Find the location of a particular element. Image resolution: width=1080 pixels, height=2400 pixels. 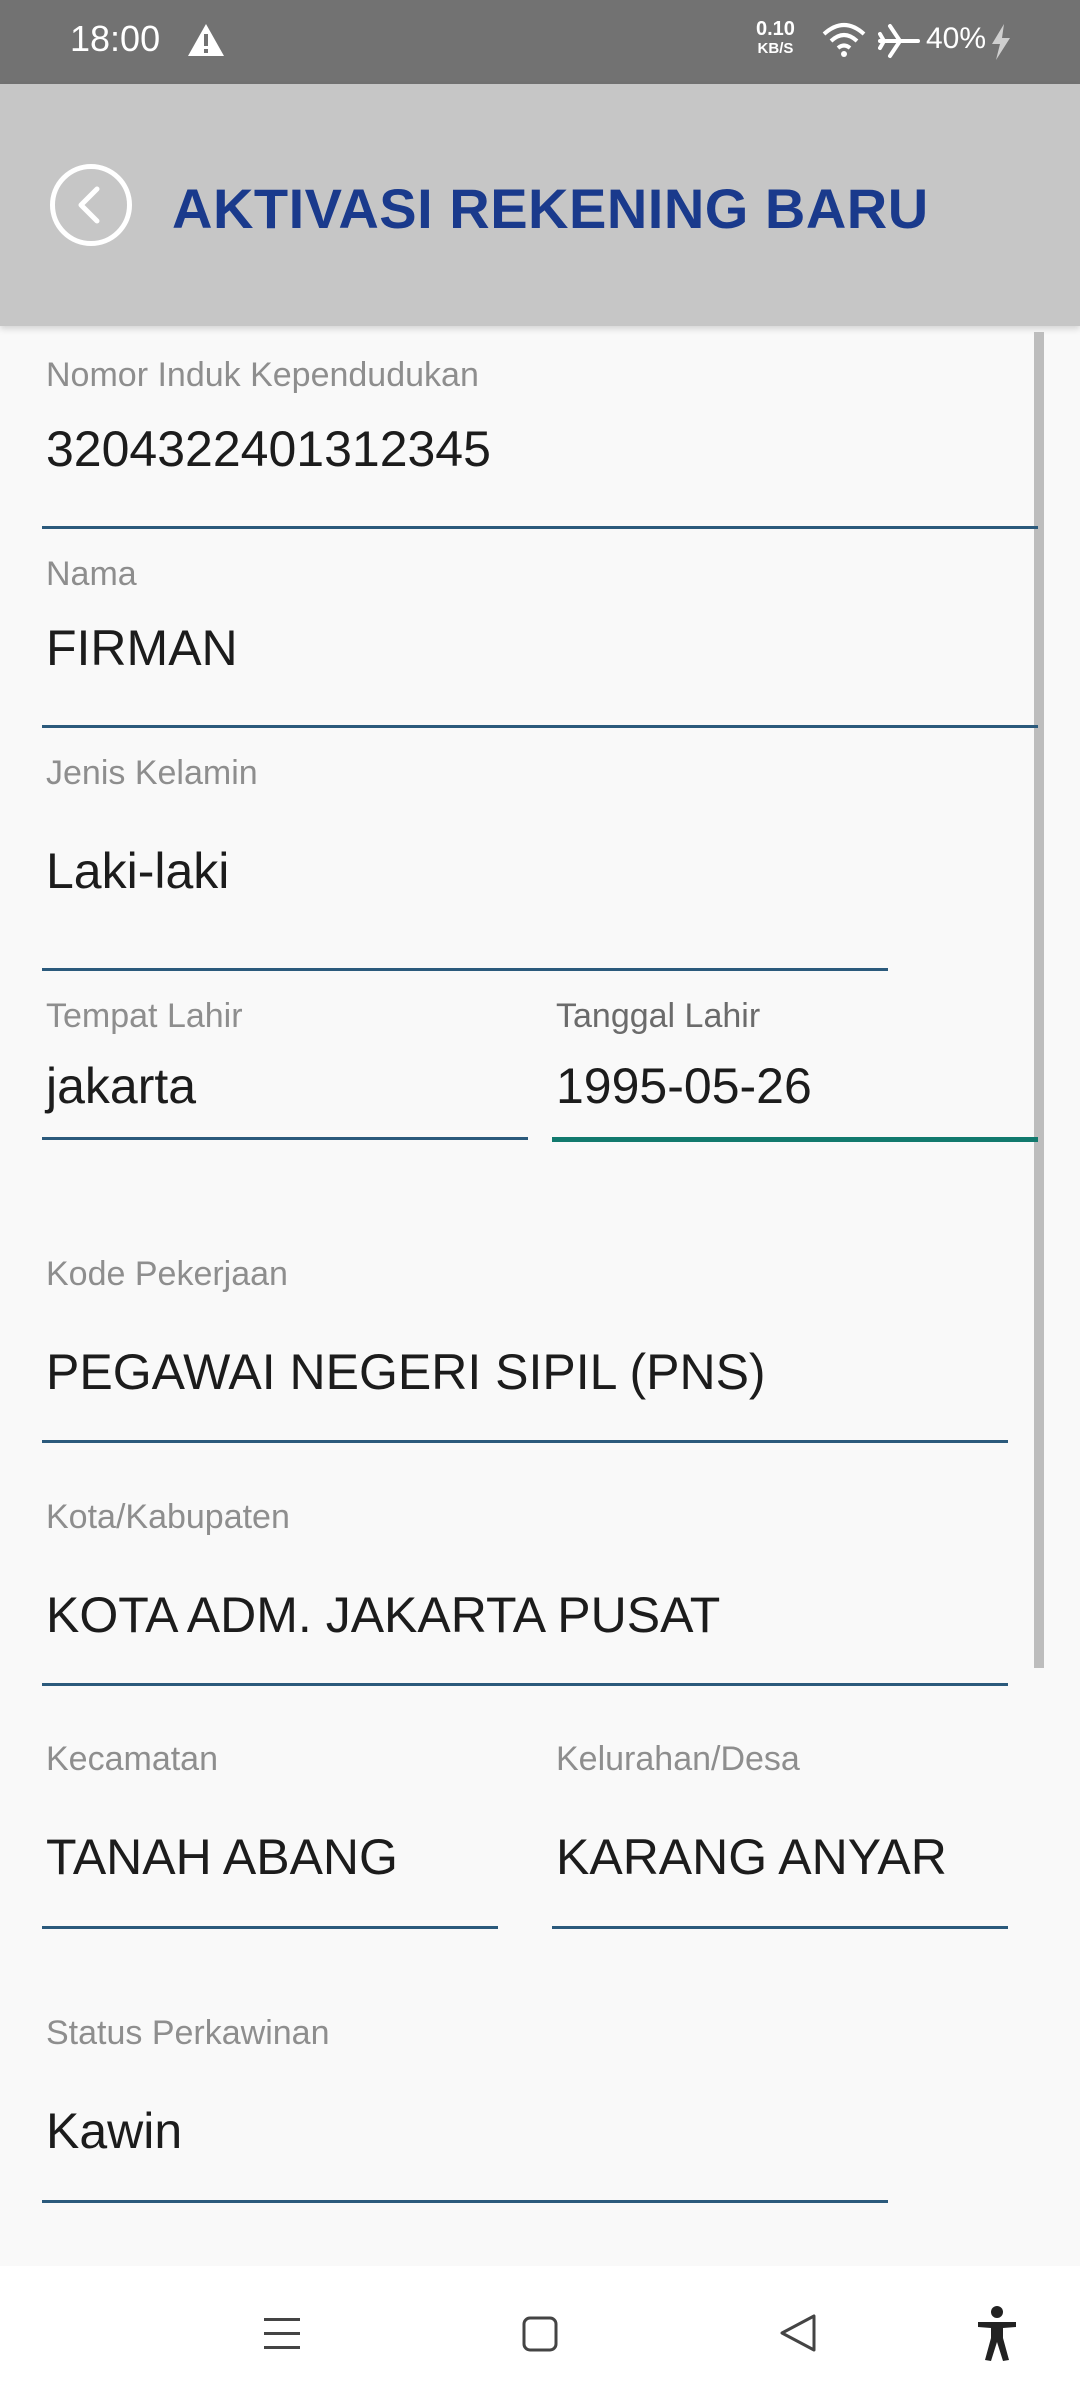

tanggal-lahir-field: Tanggal Lahir 1995-05-26 is located at coordinates (795, 1069).